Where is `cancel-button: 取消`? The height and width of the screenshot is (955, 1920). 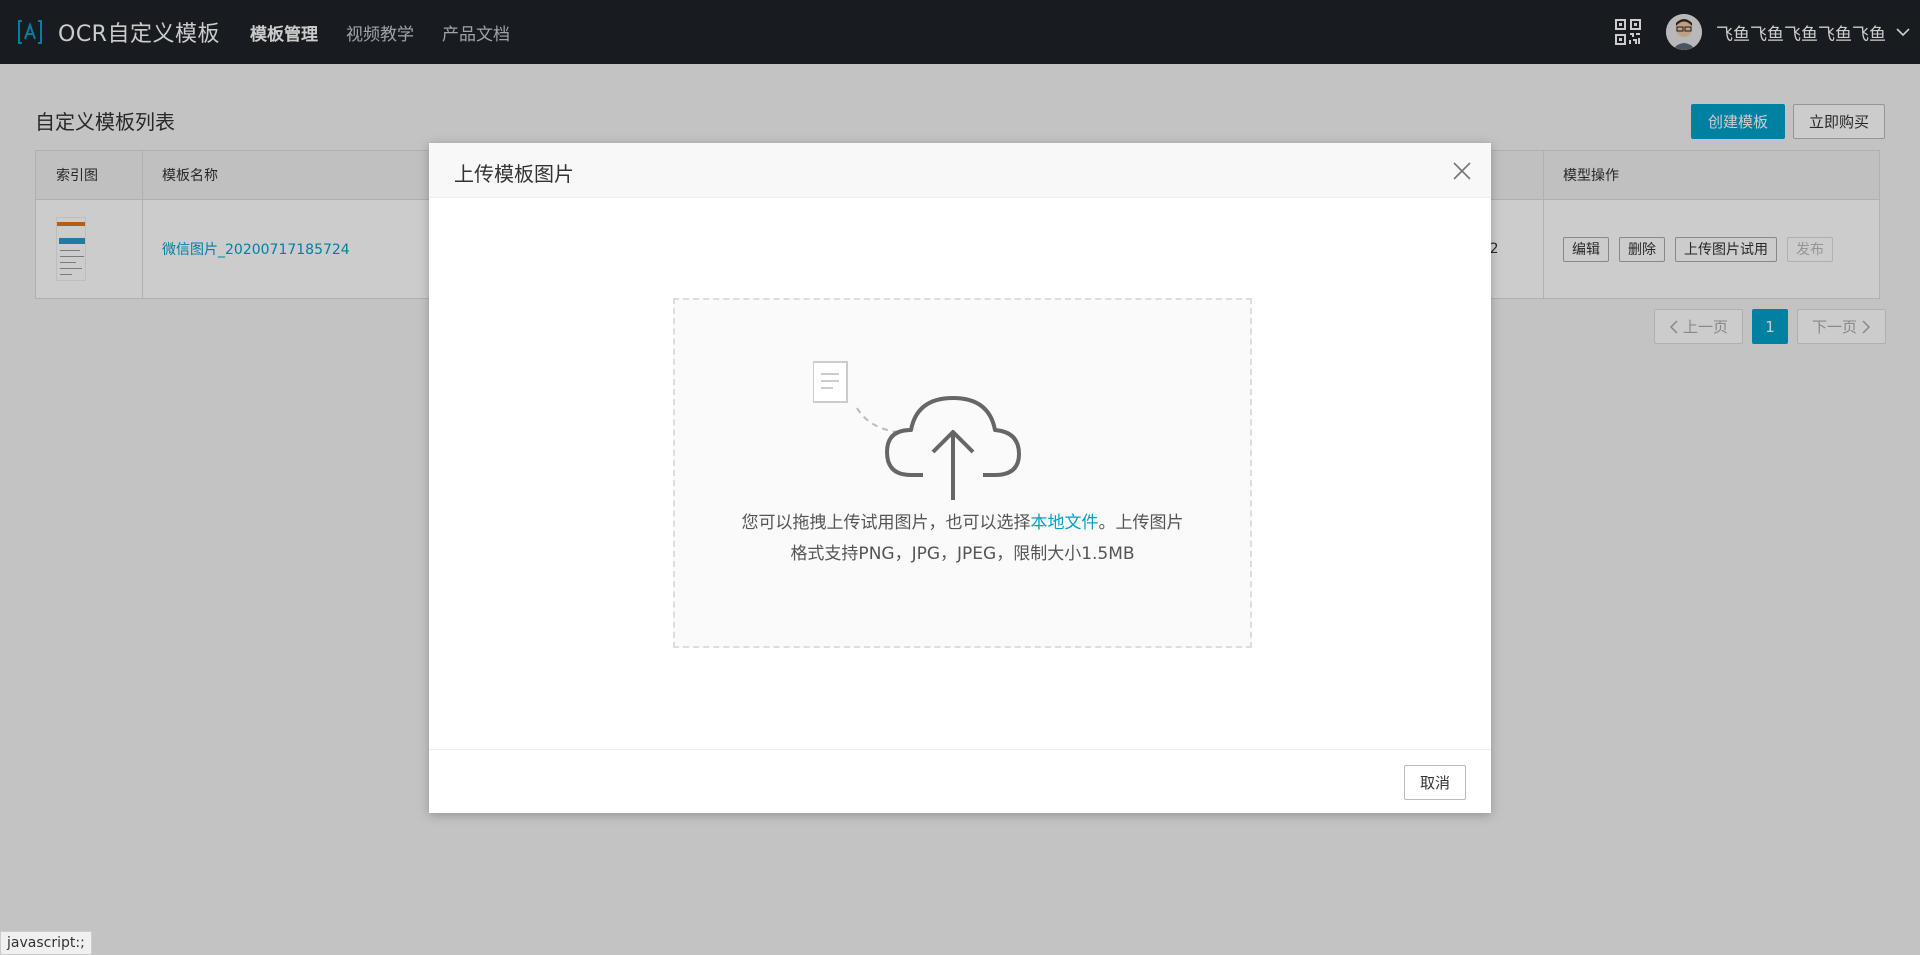 cancel-button: 取消 is located at coordinates (1434, 782).